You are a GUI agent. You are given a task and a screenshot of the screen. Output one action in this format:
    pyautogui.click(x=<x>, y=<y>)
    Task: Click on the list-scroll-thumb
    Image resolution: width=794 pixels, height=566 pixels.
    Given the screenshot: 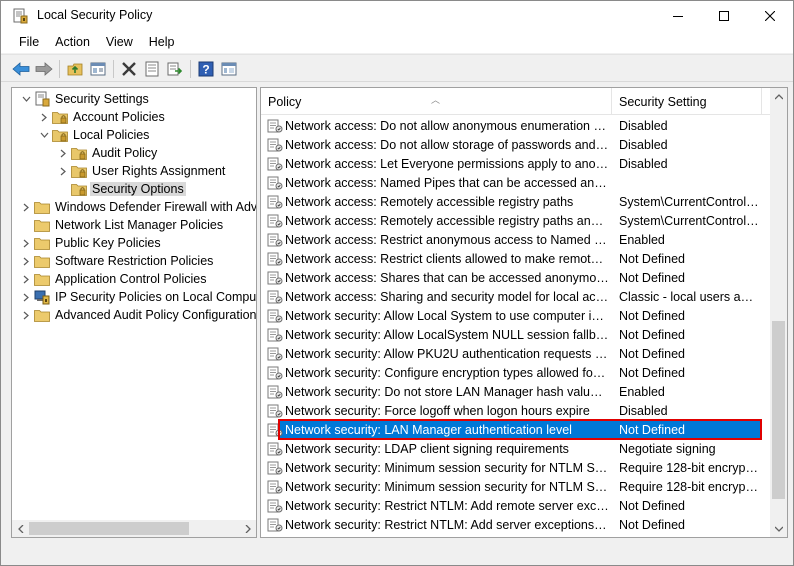 What is the action you would take?
    pyautogui.click(x=778, y=410)
    